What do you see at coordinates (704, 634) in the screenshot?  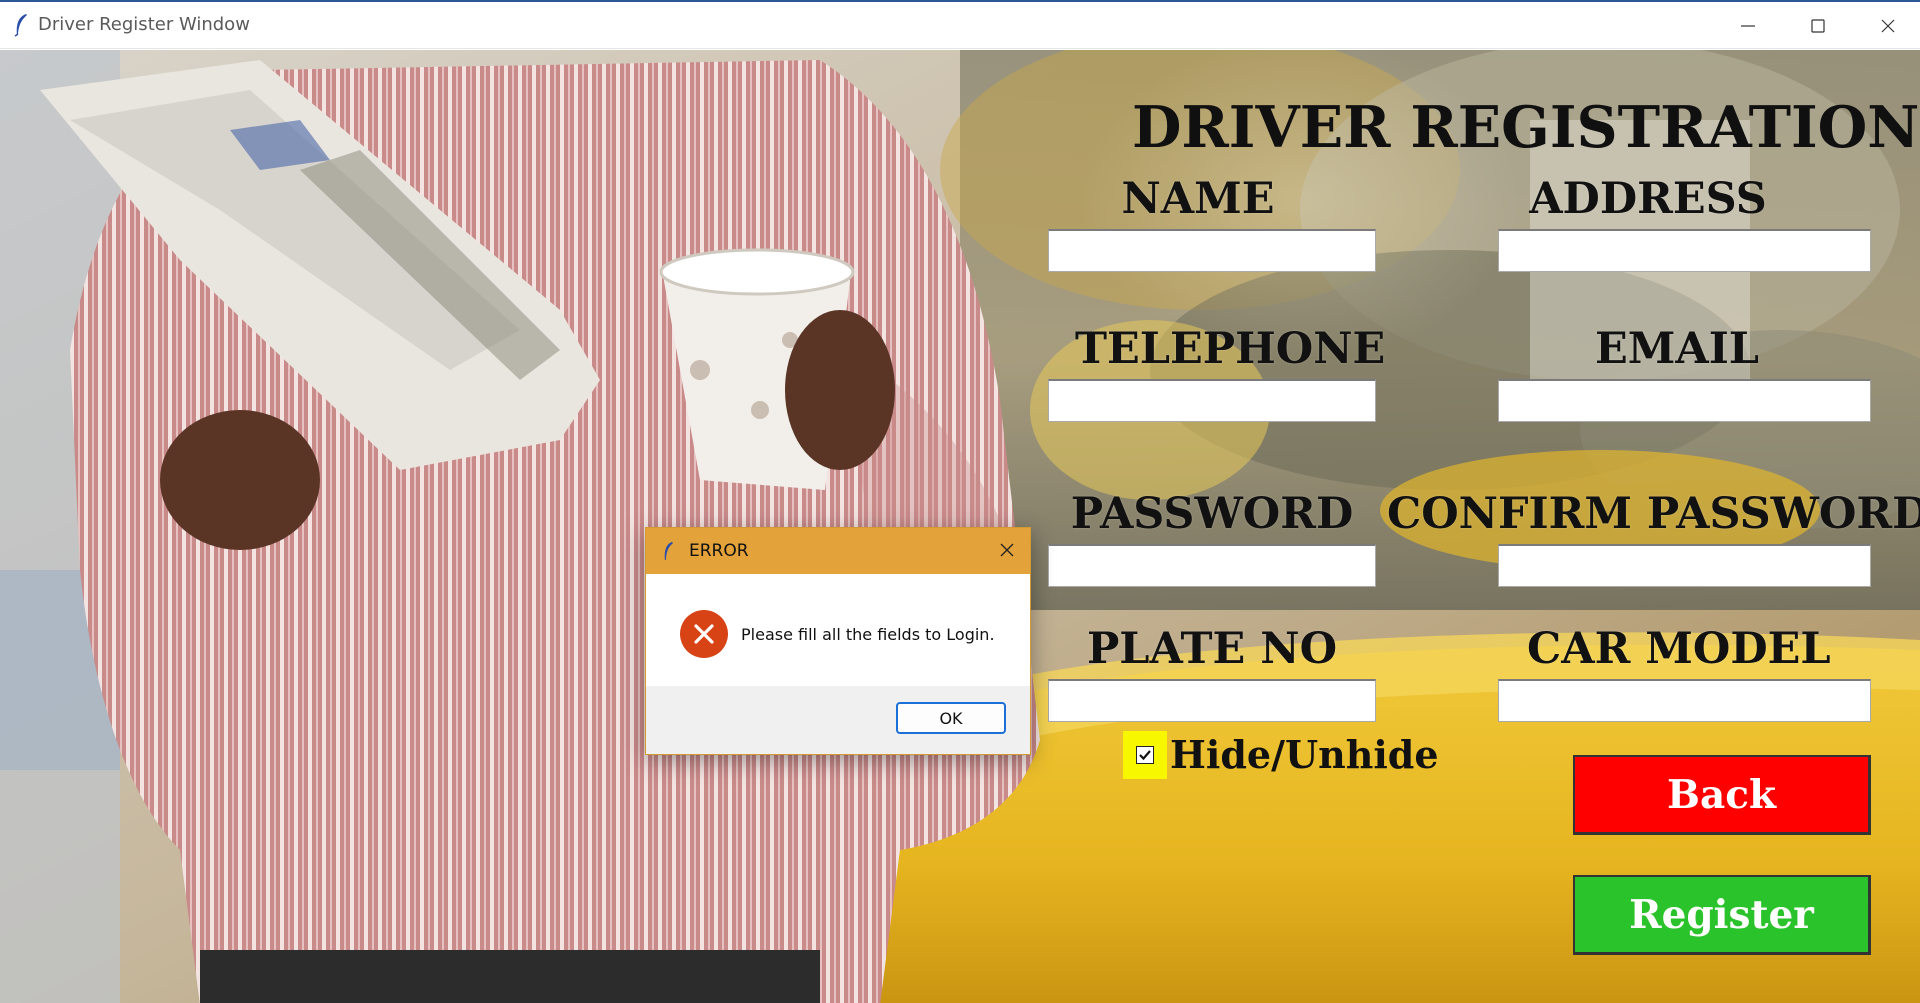 I see `error-icon` at bounding box center [704, 634].